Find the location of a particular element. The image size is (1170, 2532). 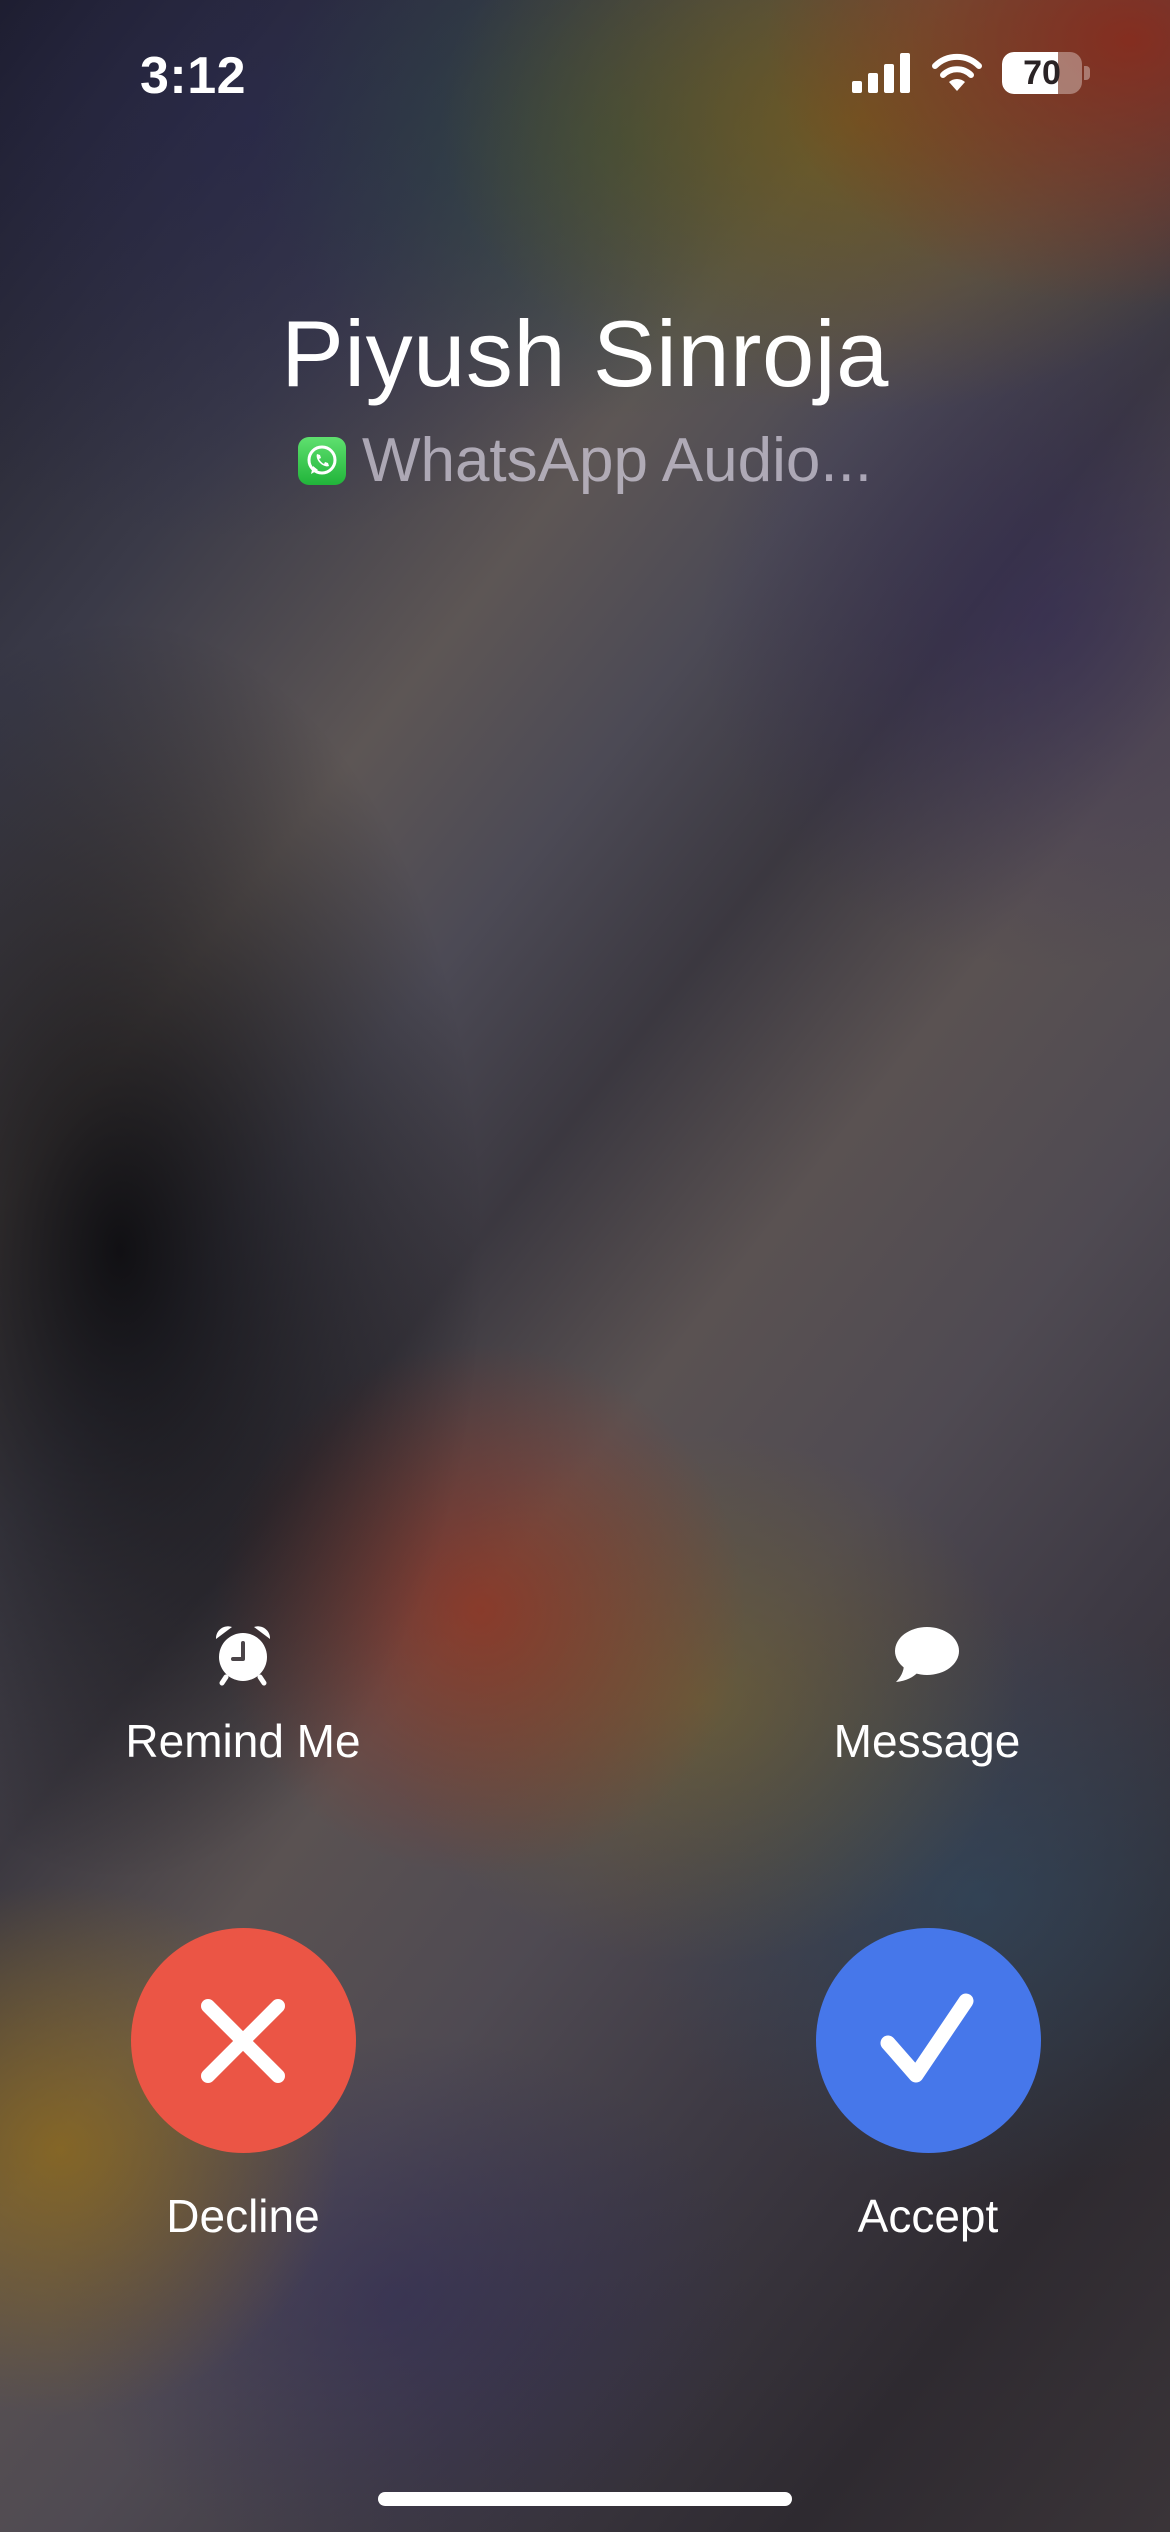

battery-icon: 70 is located at coordinates (1046, 73).